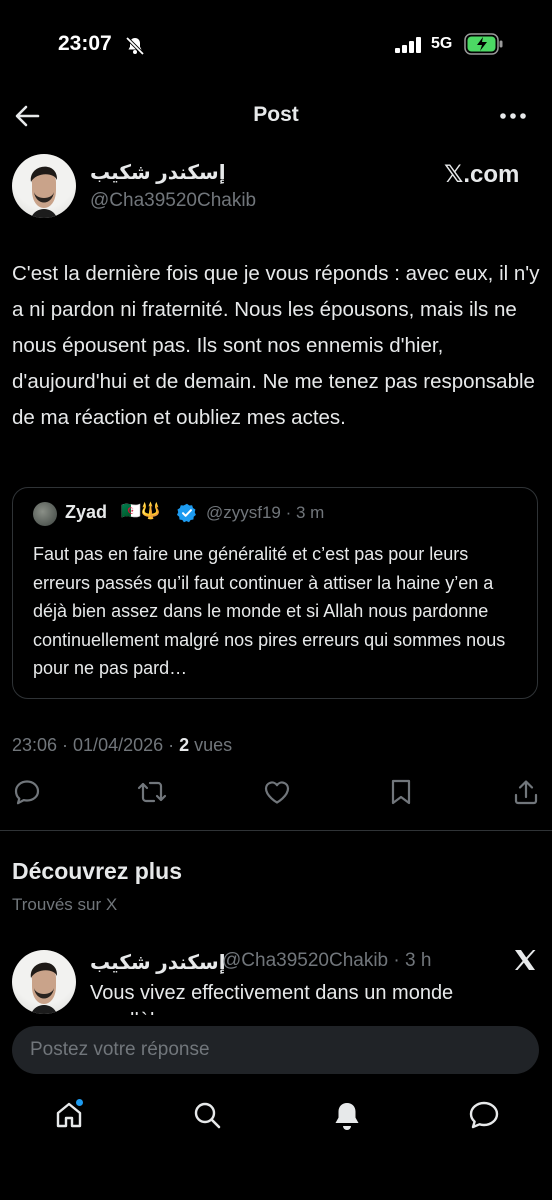 This screenshot has height=1200, width=552. What do you see at coordinates (276, 1140) in the screenshot?
I see `bottom-nav` at bounding box center [276, 1140].